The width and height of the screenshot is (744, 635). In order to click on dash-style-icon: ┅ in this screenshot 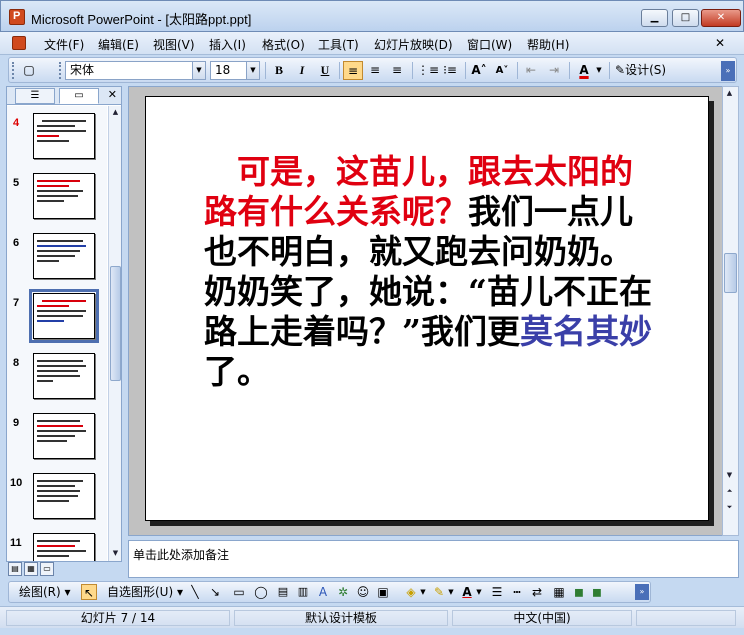, I will do `click(517, 592)`.